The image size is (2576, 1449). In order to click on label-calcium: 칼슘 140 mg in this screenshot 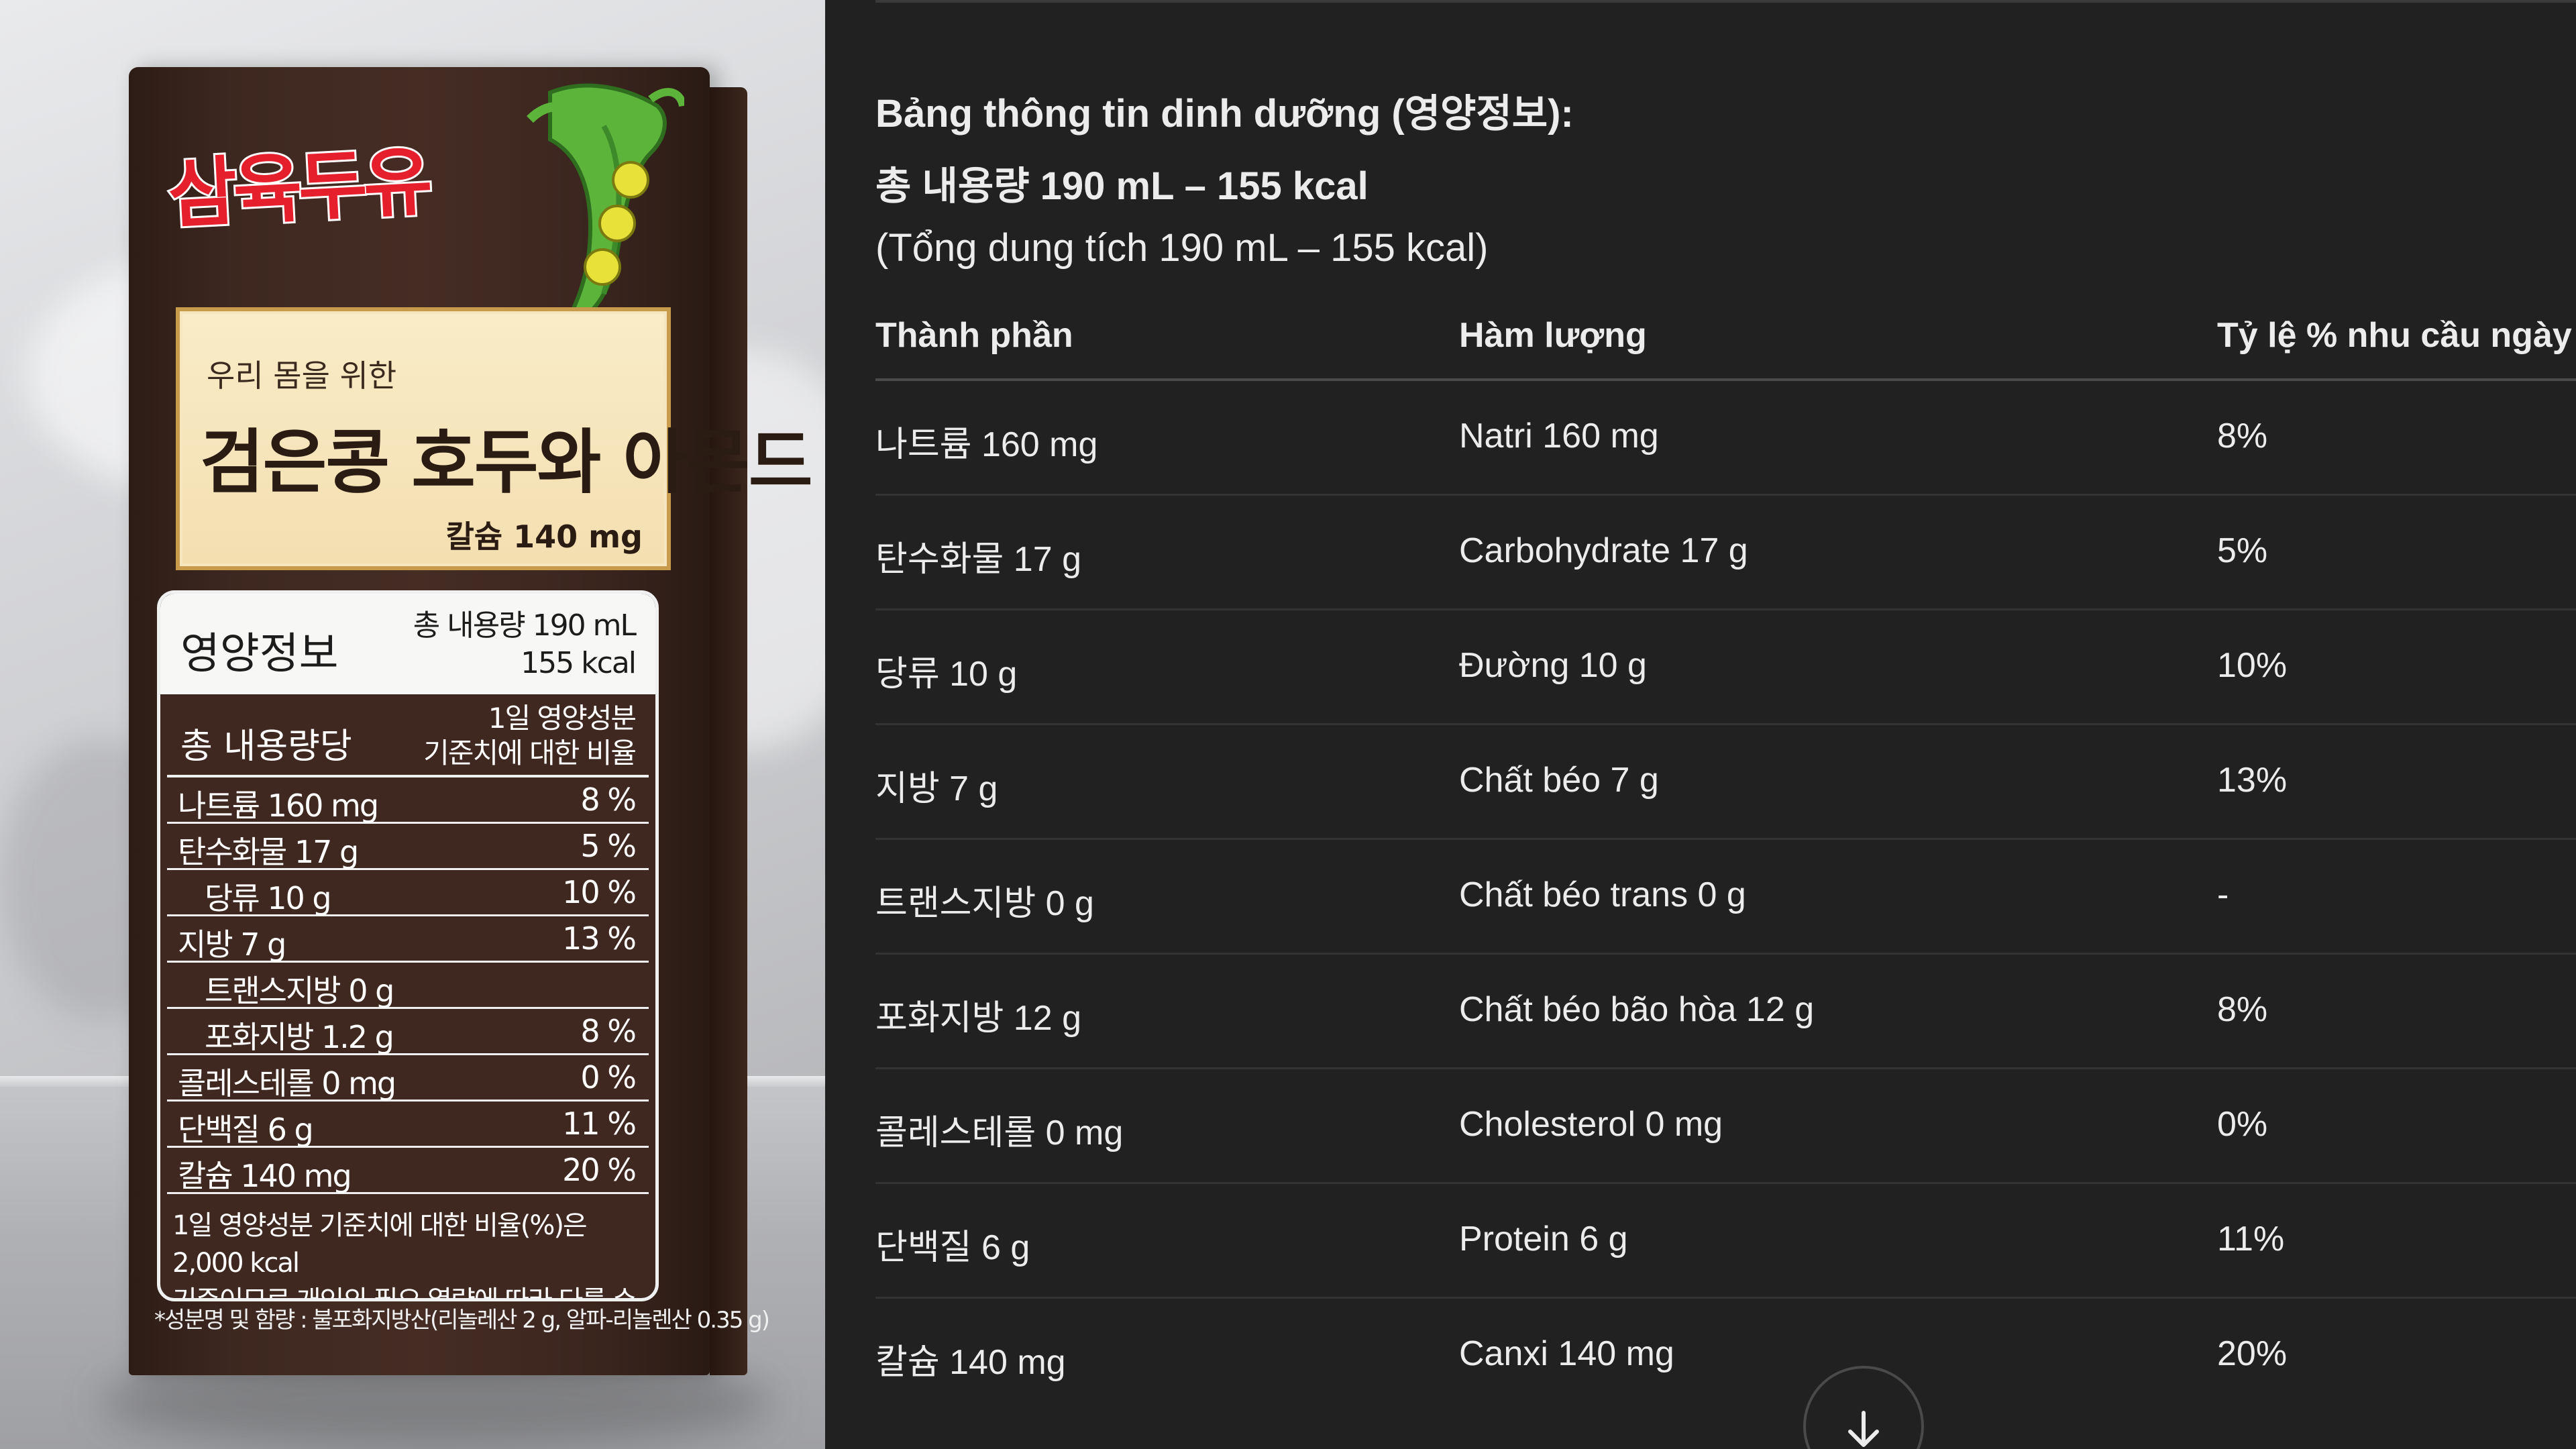, I will do `click(544, 537)`.